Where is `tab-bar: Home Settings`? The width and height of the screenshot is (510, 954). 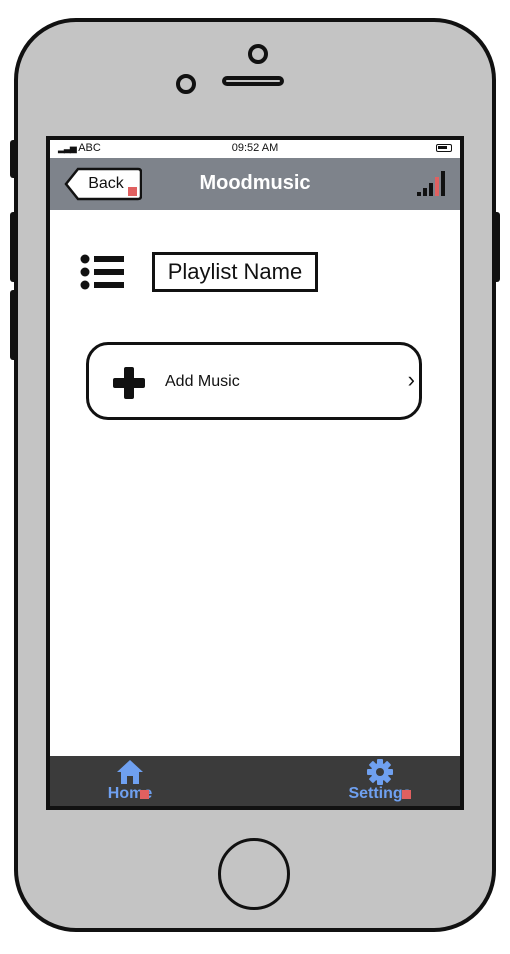 tab-bar: Home Settings is located at coordinates (255, 781).